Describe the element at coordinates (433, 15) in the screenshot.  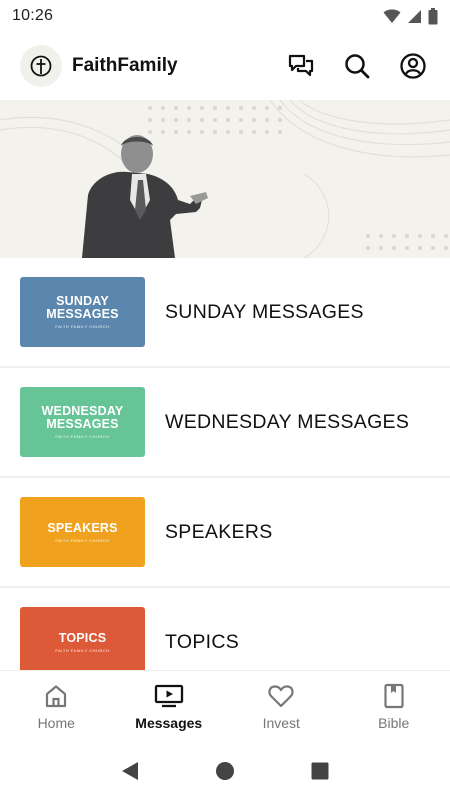
I see `battery-icon` at that location.